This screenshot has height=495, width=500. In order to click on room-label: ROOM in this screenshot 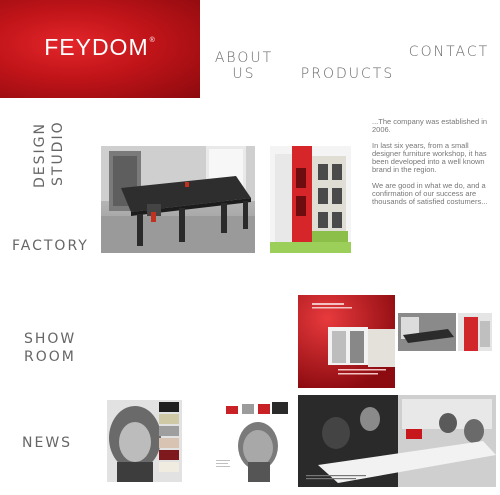, I will do `click(50, 357)`.